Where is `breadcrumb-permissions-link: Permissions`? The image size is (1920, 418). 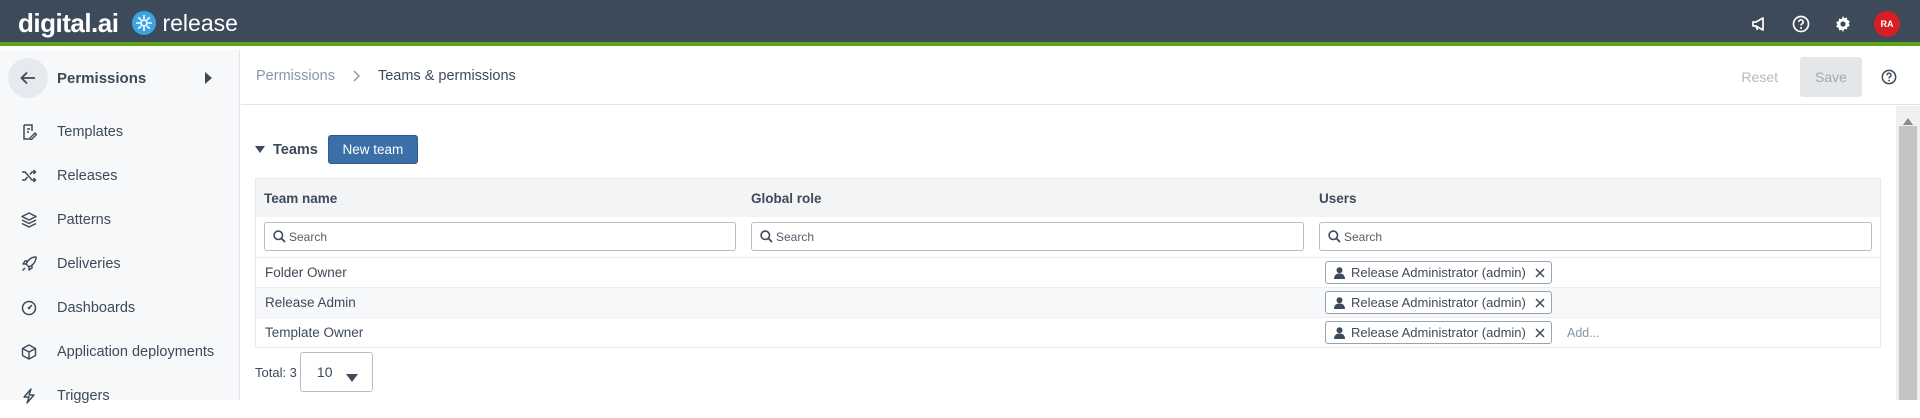 breadcrumb-permissions-link: Permissions is located at coordinates (295, 76).